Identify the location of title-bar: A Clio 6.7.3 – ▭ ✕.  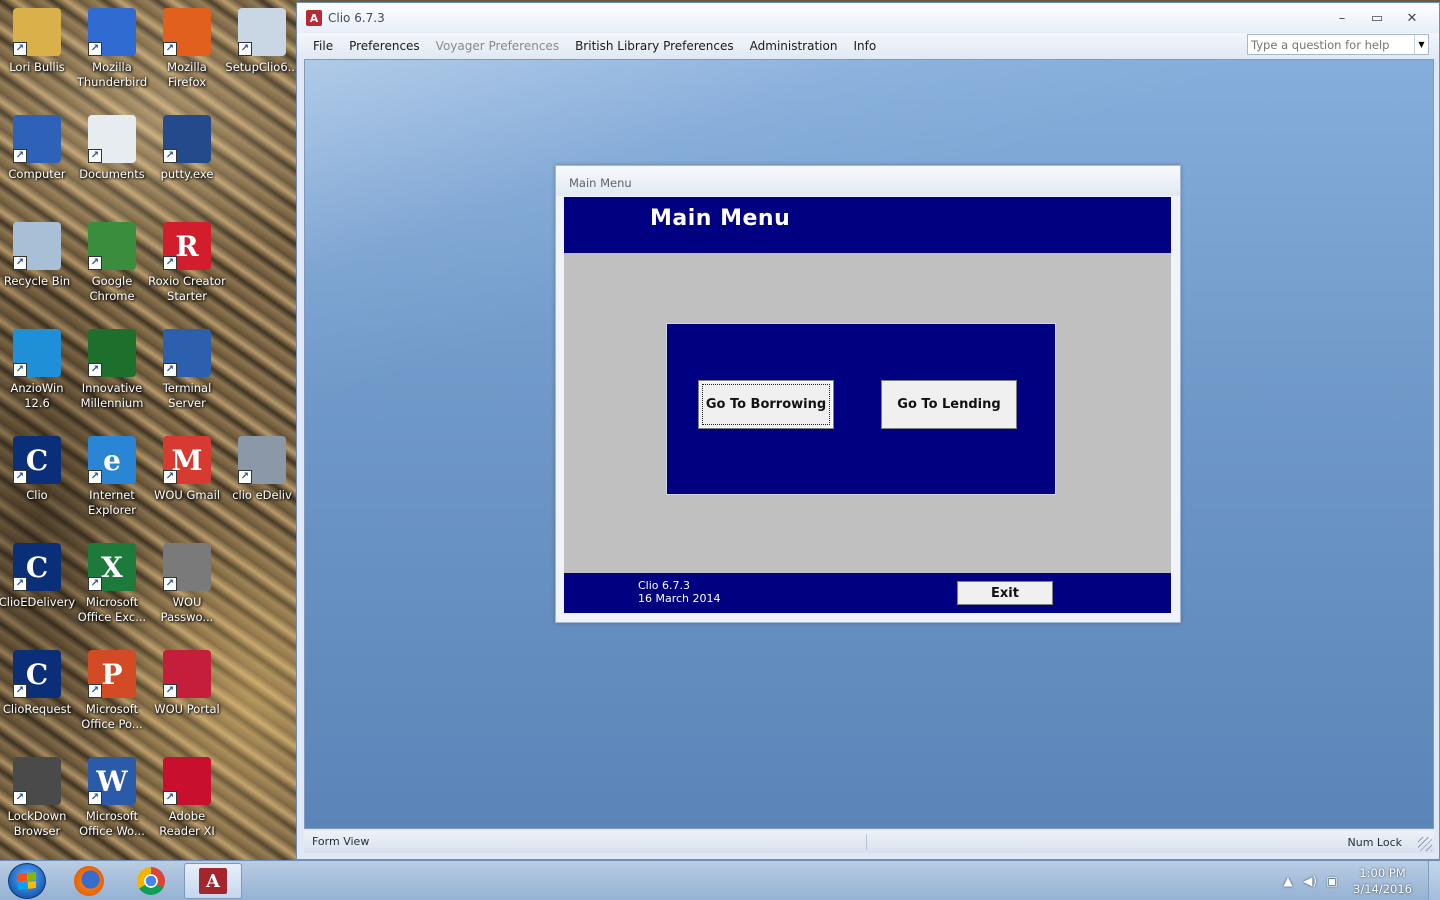
(868, 18).